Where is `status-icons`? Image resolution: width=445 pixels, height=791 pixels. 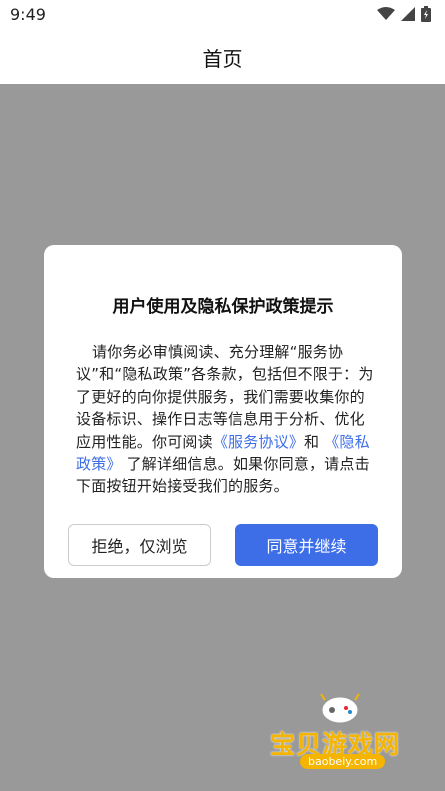
status-icons is located at coordinates (404, 14).